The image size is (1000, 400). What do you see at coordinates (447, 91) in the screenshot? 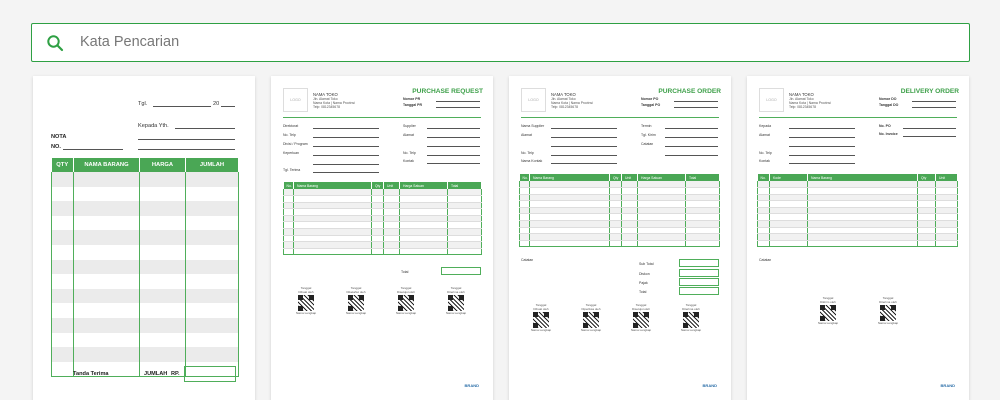
I see `document-title: PURCHASE REQUEST` at bounding box center [447, 91].